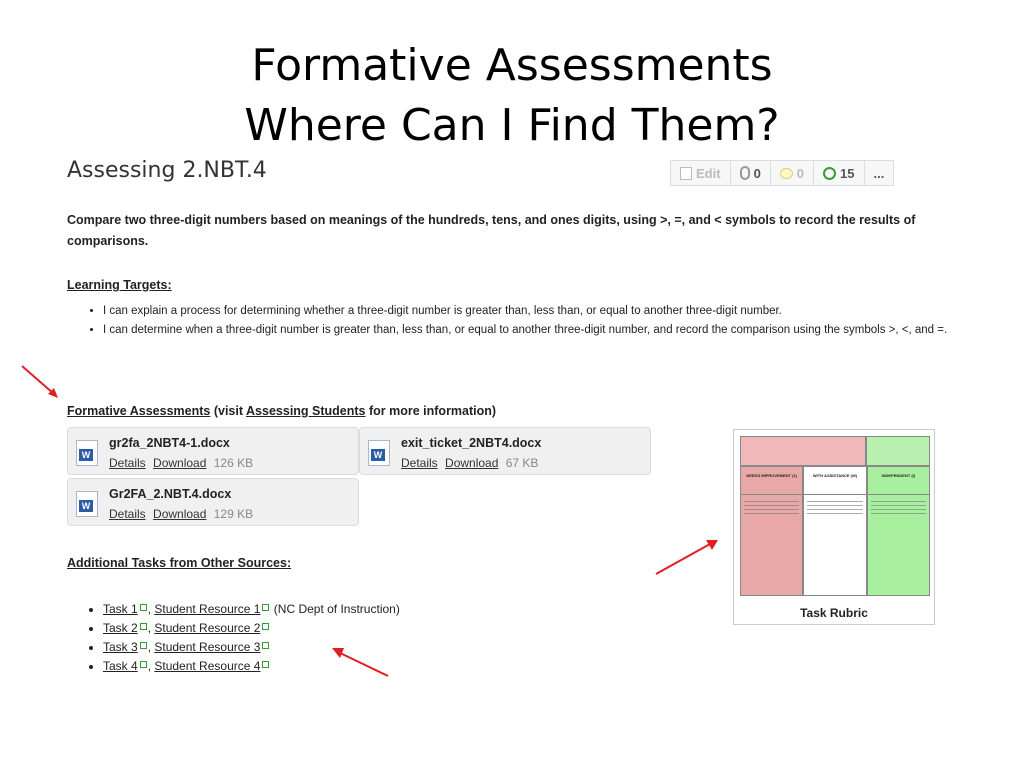  Describe the element at coordinates (835, 481) in the screenshot. I see `rubric-column-header: WITH ASSISTANCE (W)` at that location.